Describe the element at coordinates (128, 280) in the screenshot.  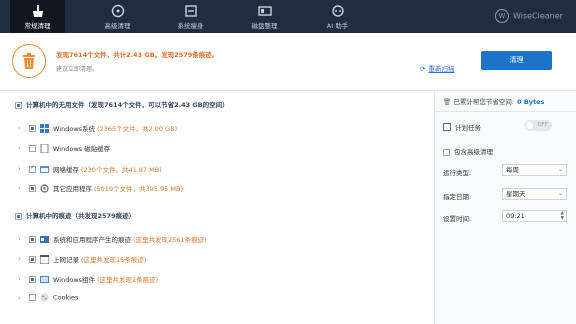
I see `item-detail: (这里共发现2条痕迹)` at that location.